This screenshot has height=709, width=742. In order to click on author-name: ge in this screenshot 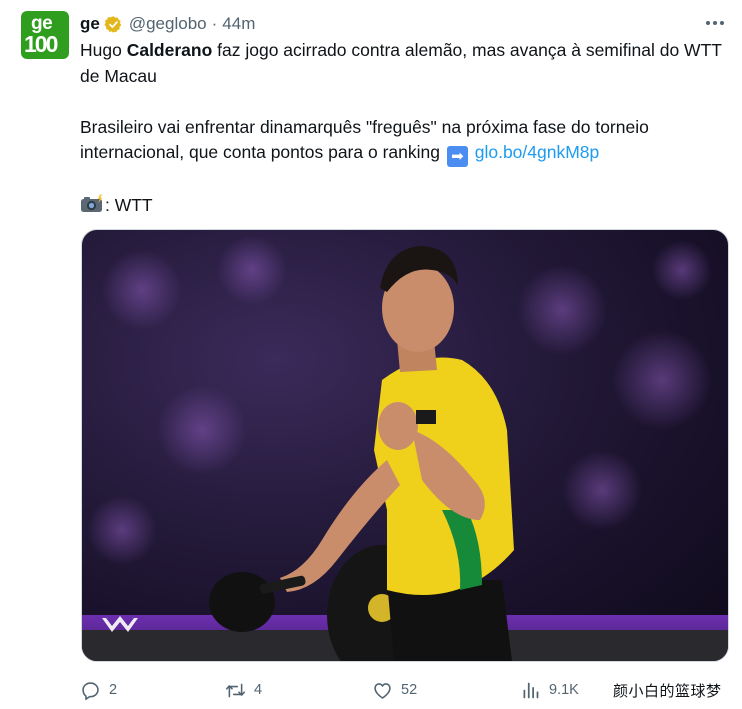, I will do `click(90, 24)`.